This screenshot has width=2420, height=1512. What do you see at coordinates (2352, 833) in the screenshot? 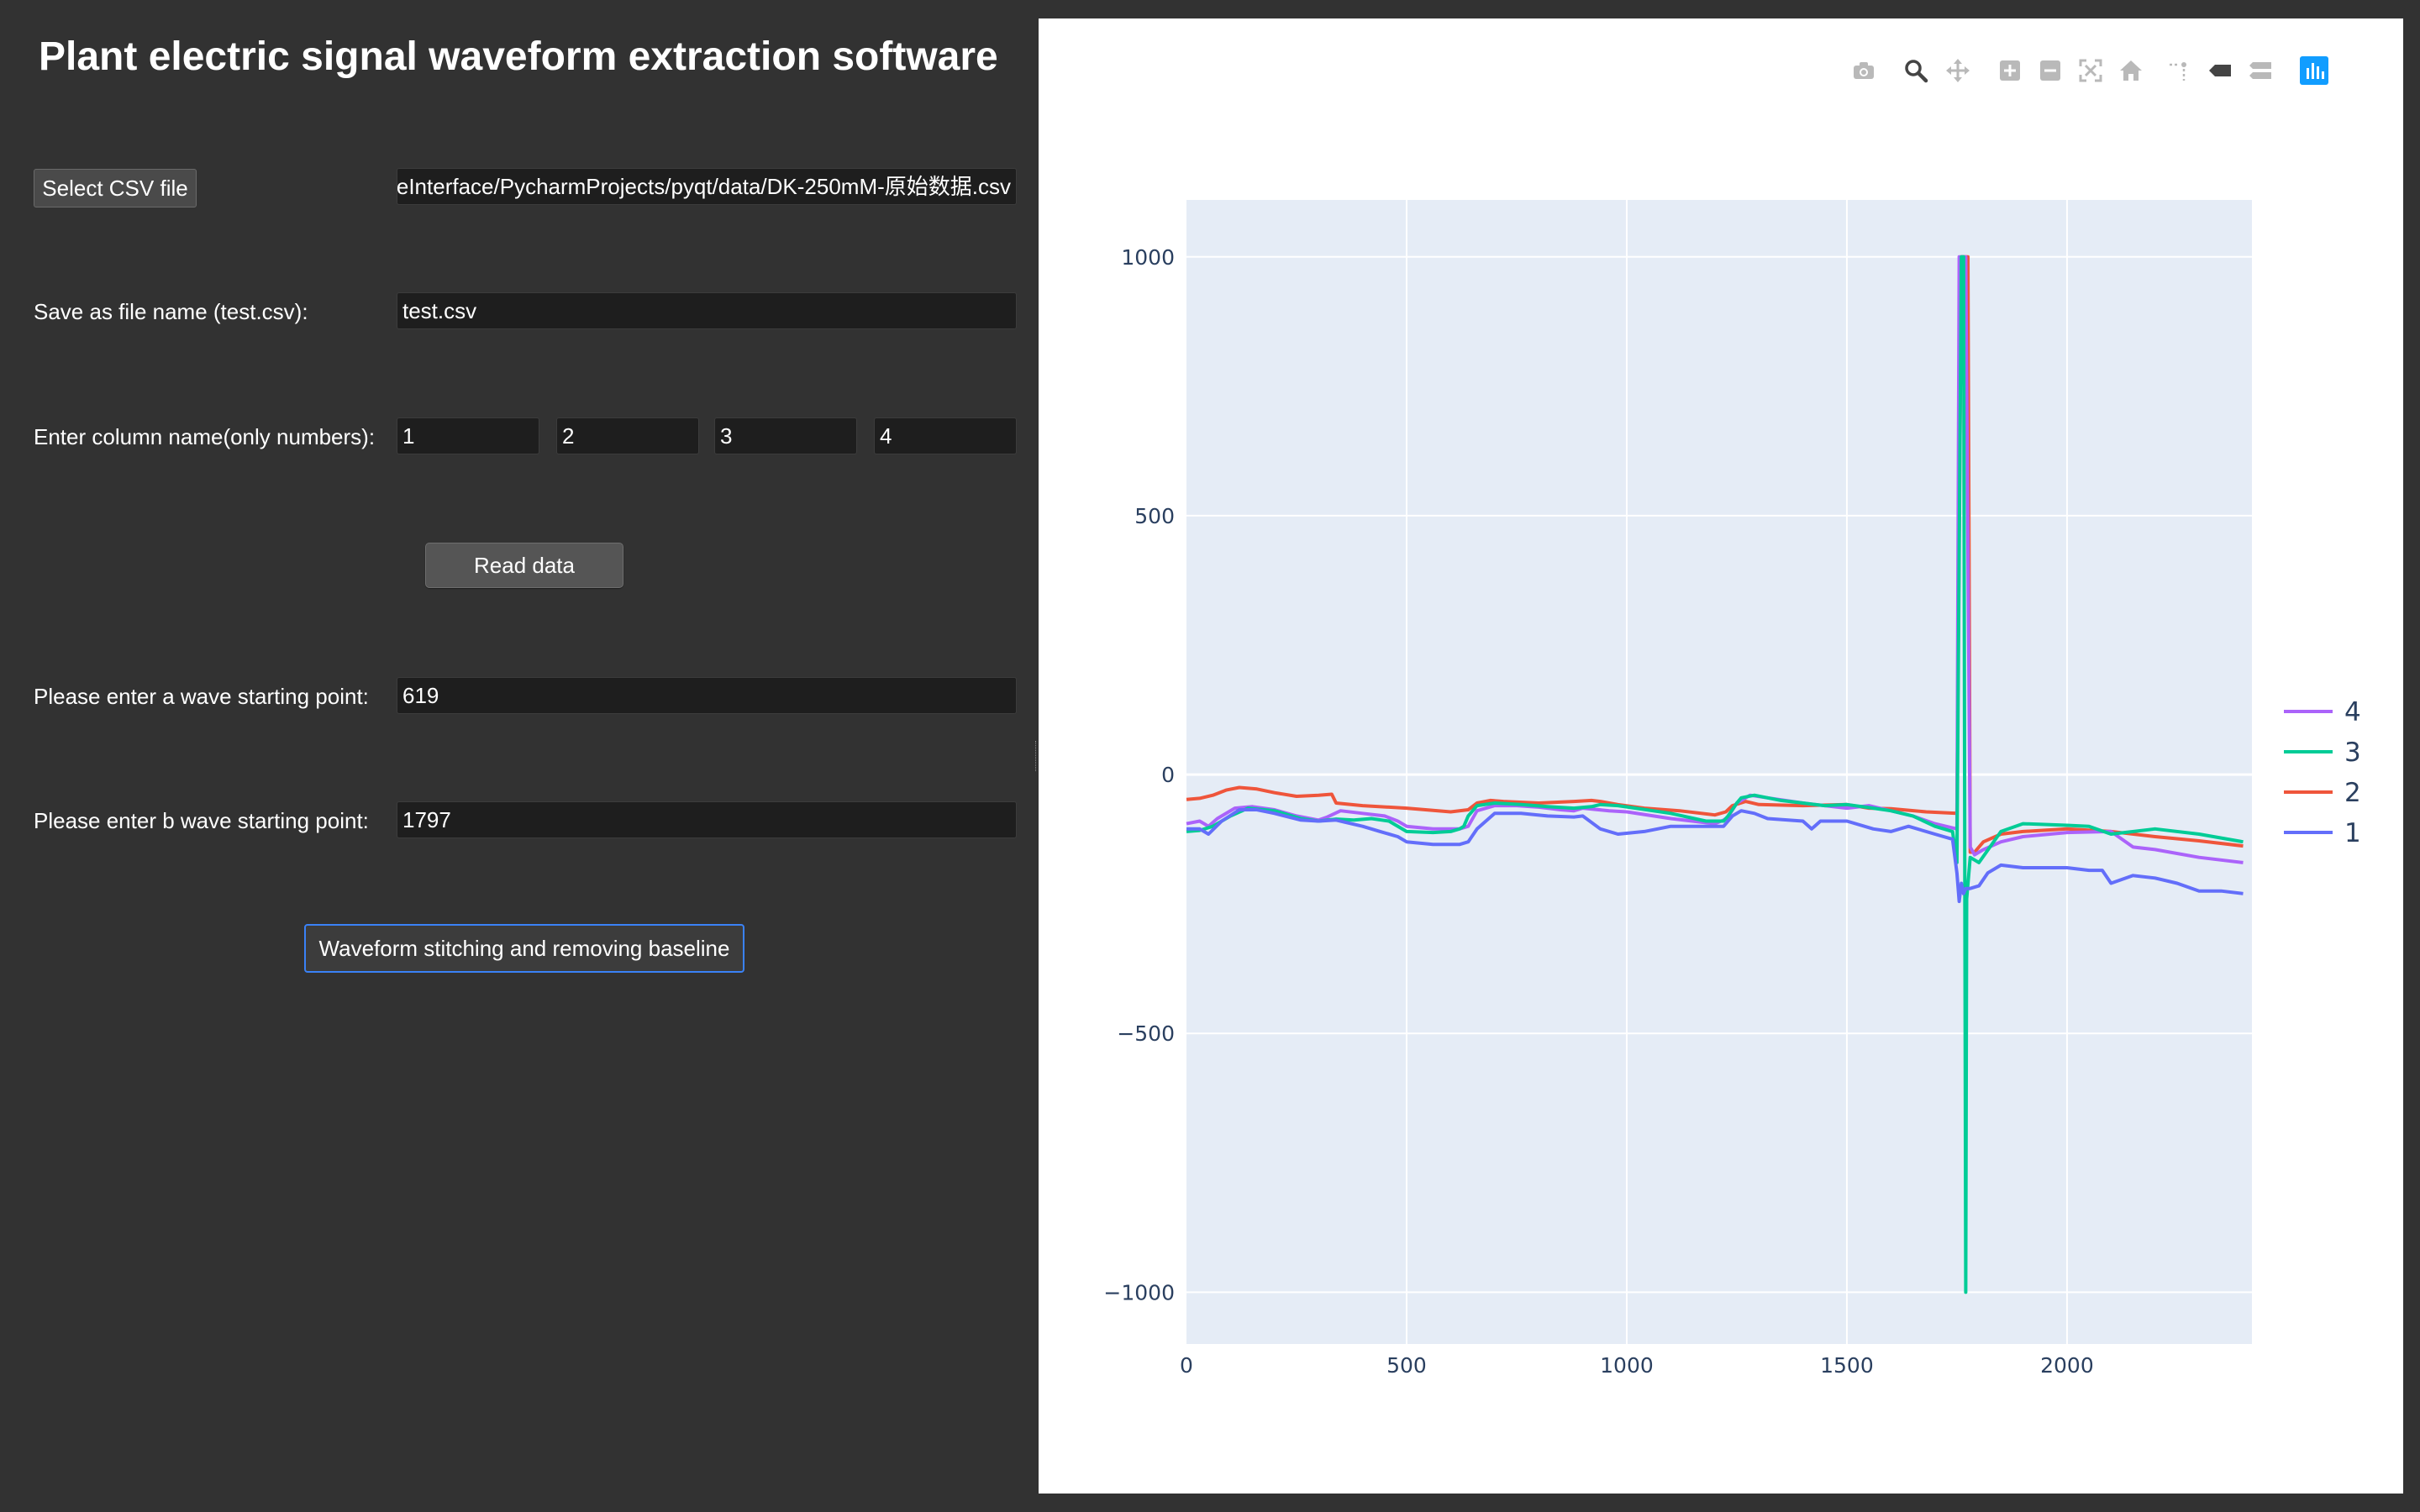
I see `legend-label: 1` at bounding box center [2352, 833].